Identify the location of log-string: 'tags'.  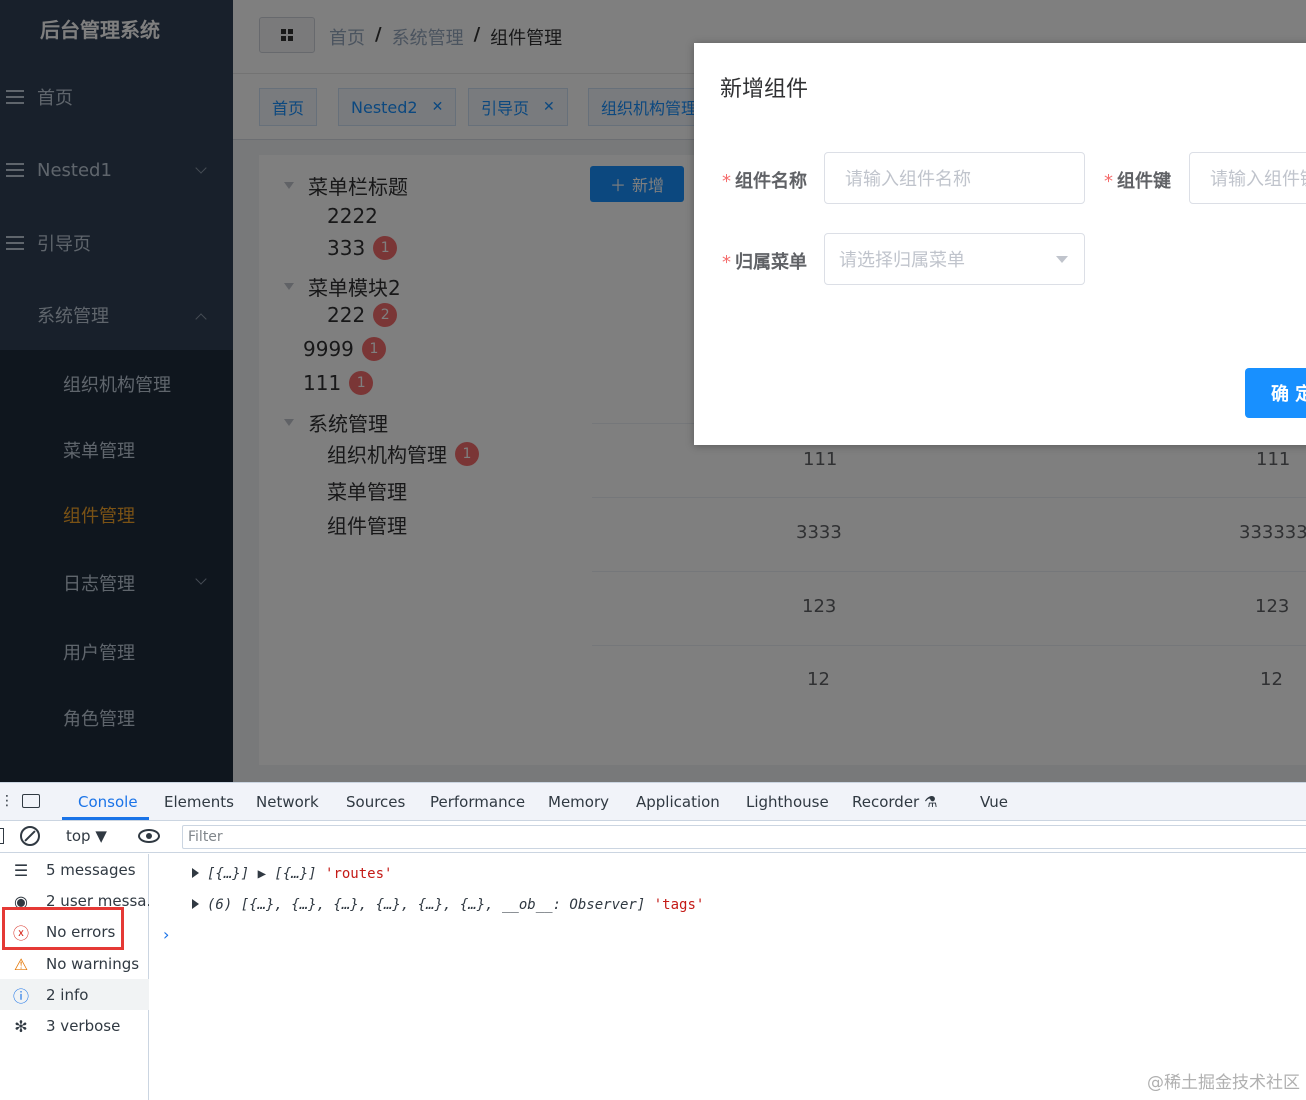
(679, 905).